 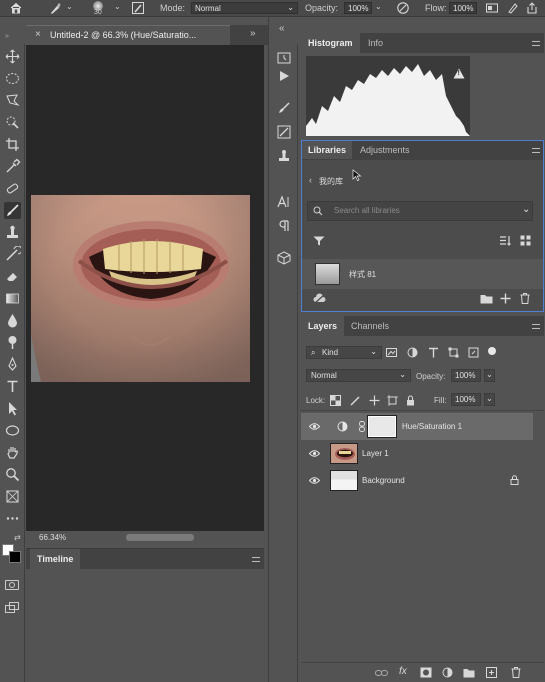 What do you see at coordinates (12, 166) in the screenshot?
I see `eyedropper-icon` at bounding box center [12, 166].